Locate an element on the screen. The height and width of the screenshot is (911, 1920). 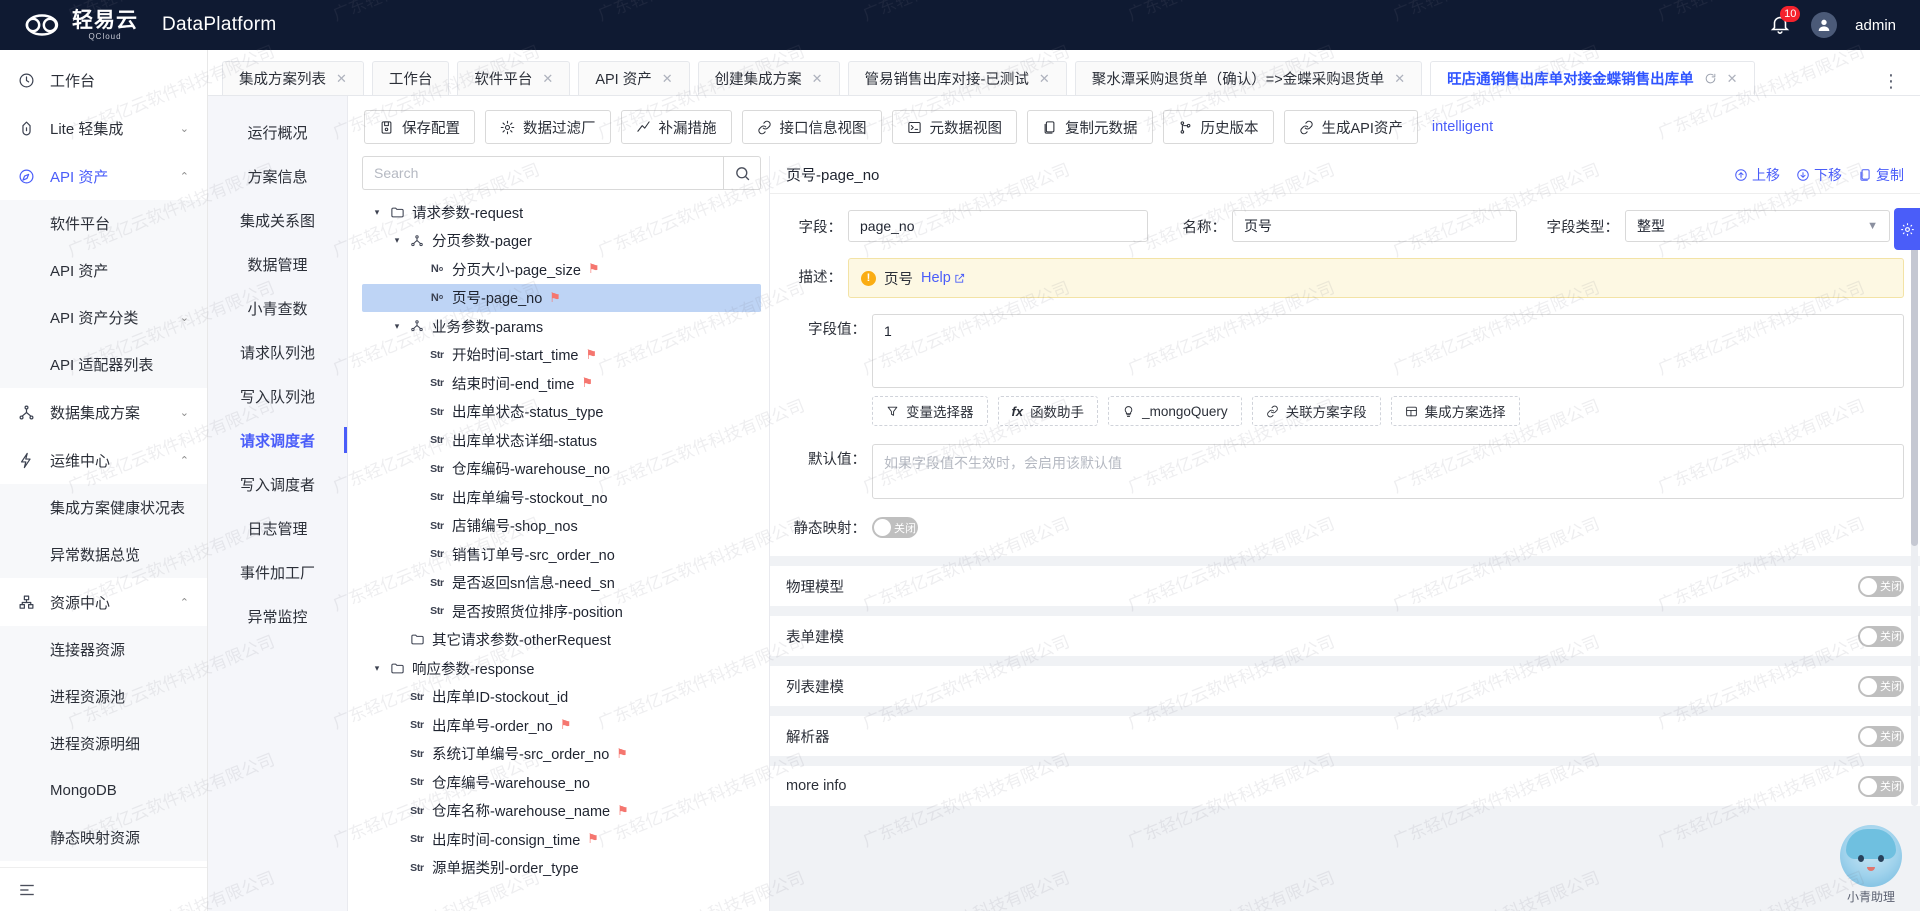
field-type-select: 整型 ▼ is located at coordinates (1757, 226).